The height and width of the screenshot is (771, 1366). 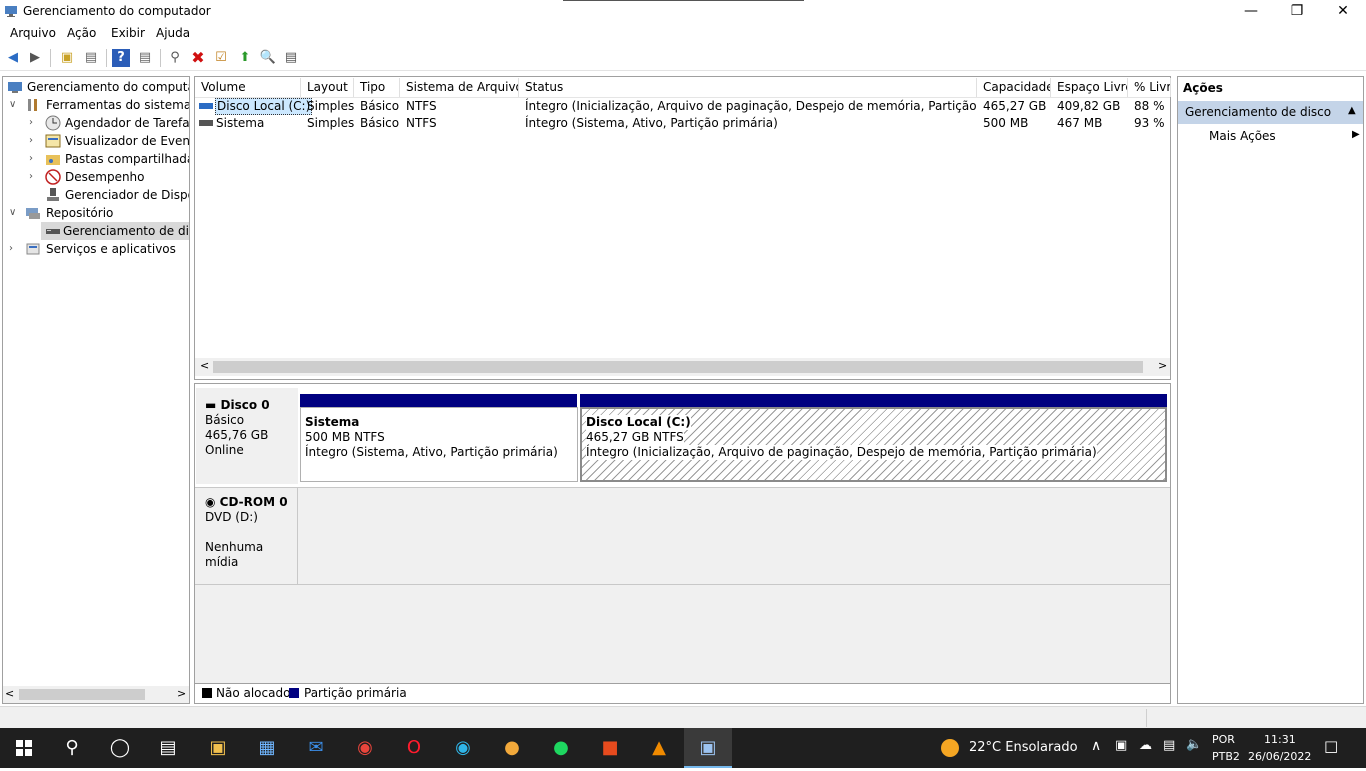 I want to click on cell-volume: Disco Local (C:), so click(x=264, y=106).